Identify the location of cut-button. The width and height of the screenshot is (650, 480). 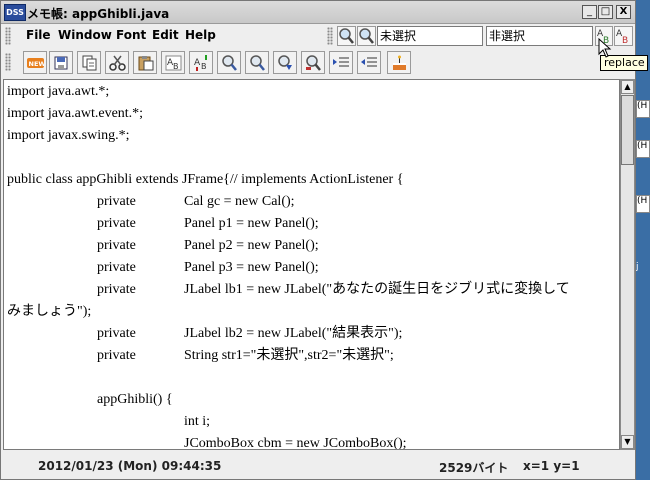
(117, 62).